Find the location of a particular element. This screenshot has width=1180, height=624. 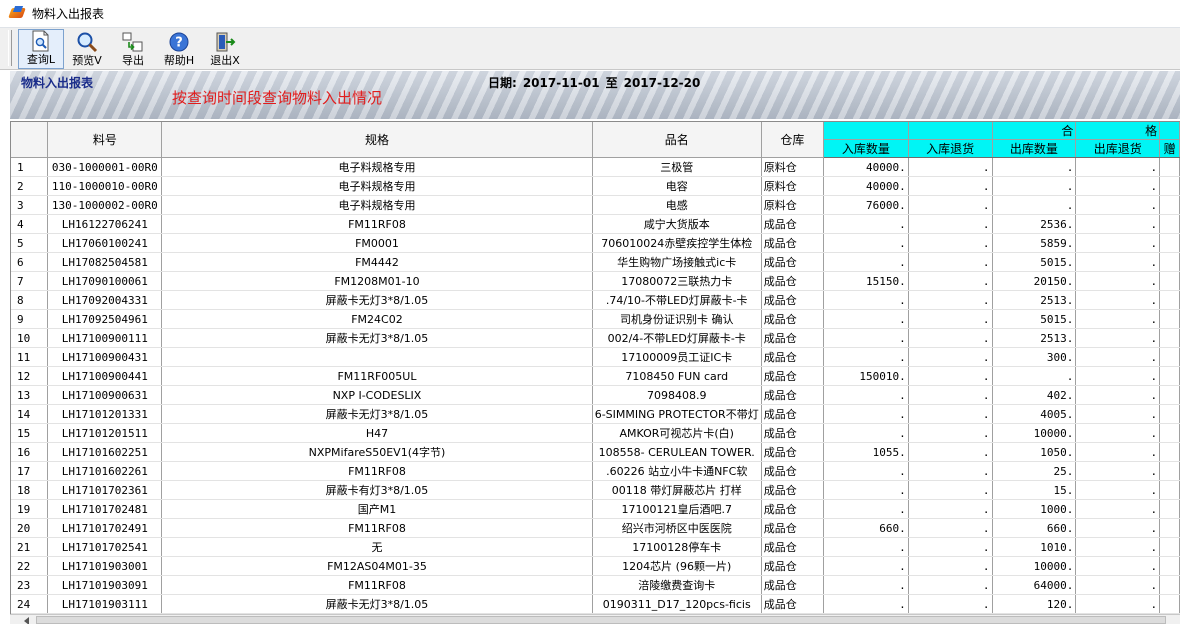

product-name-cell: 17100121皇后酒吧.7 is located at coordinates (677, 509).